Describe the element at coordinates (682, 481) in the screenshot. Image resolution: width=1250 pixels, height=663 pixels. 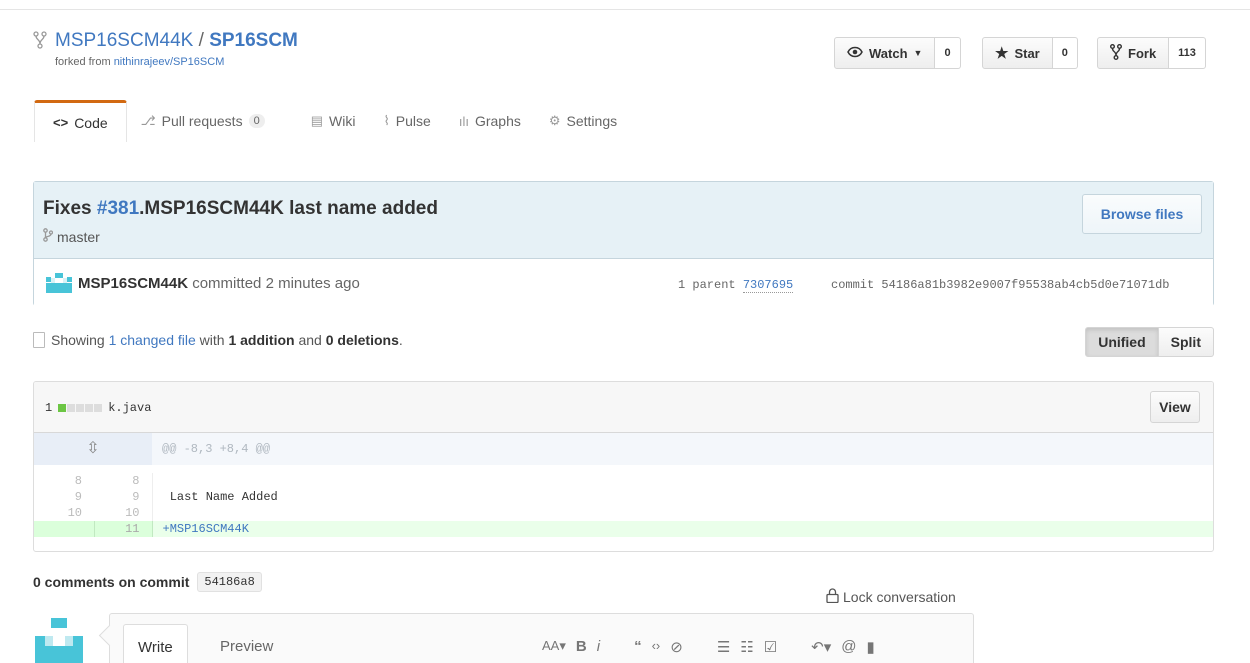
I see `line-code` at that location.